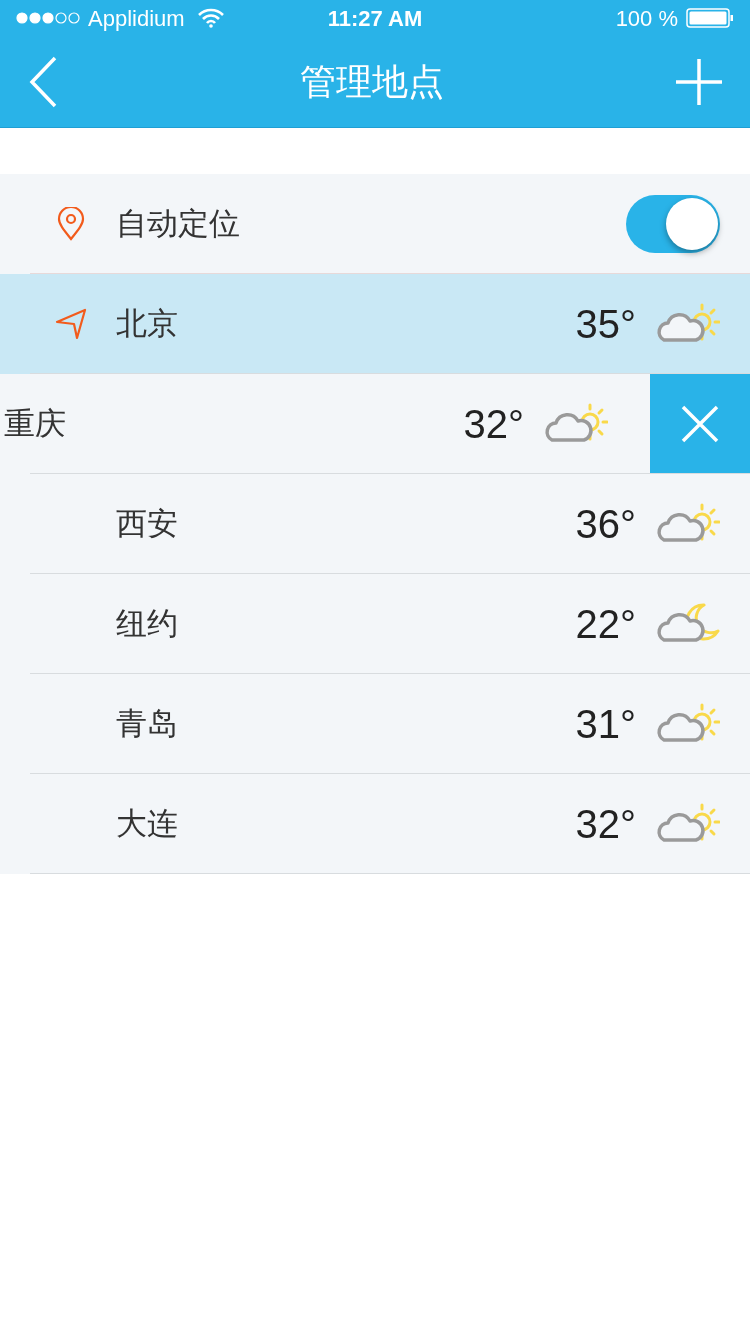 Image resolution: width=750 pixels, height=1334 pixels. Describe the element at coordinates (375, 624) in the screenshot. I see `city-row: 纽约 22°` at that location.